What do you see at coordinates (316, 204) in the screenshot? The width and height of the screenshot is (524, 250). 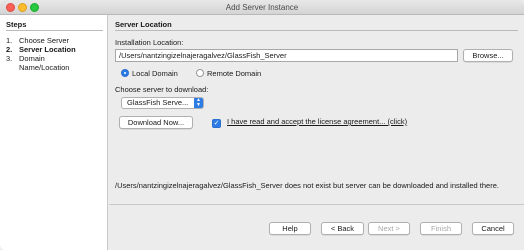 I see `footer-divider` at bounding box center [316, 204].